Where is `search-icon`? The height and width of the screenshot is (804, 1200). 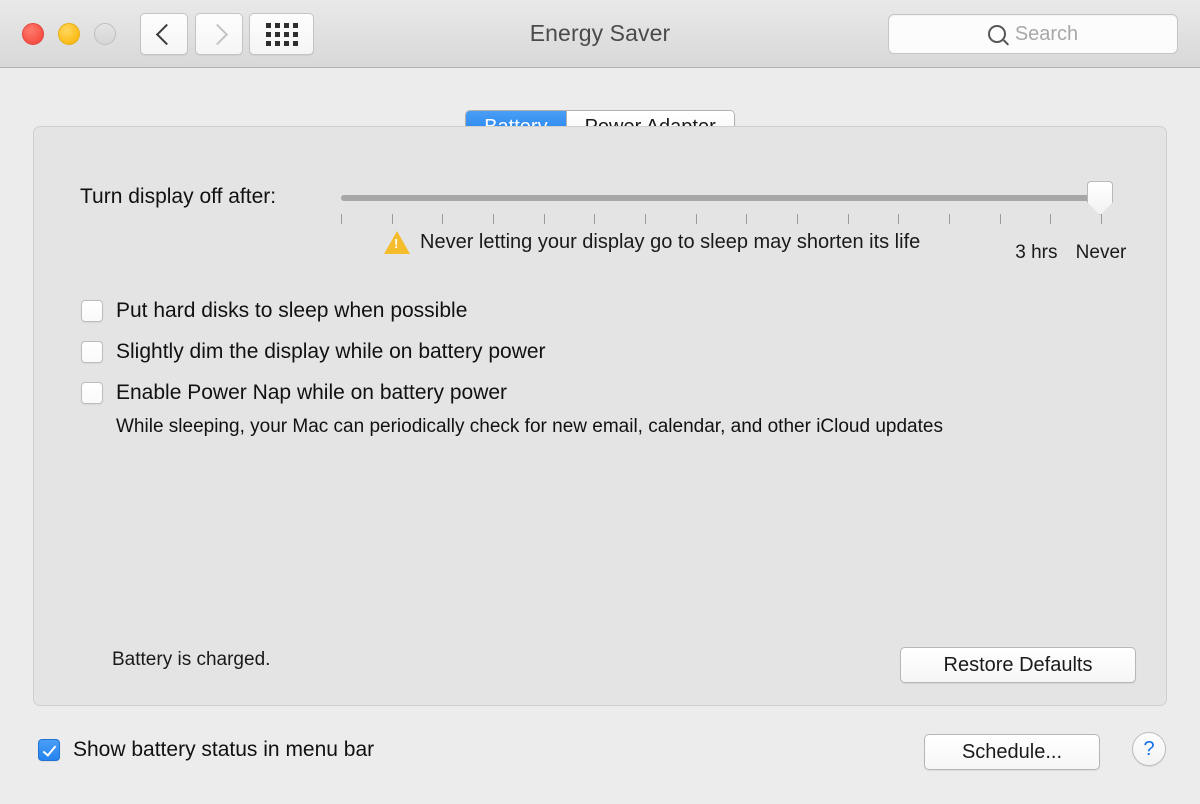 search-icon is located at coordinates (996, 34).